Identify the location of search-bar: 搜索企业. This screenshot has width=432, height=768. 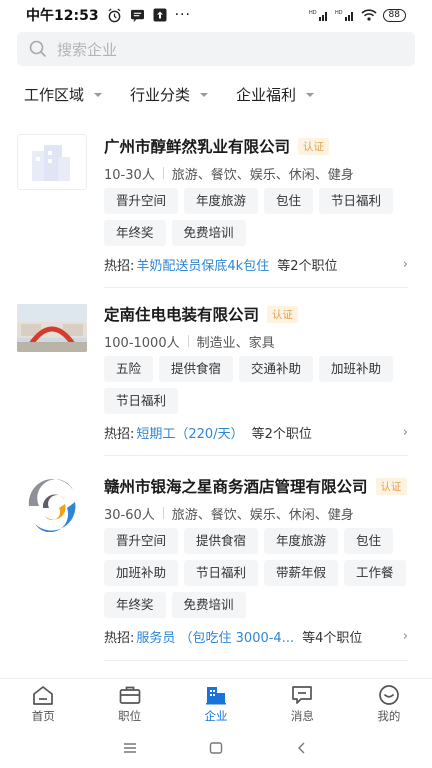
(216, 49).